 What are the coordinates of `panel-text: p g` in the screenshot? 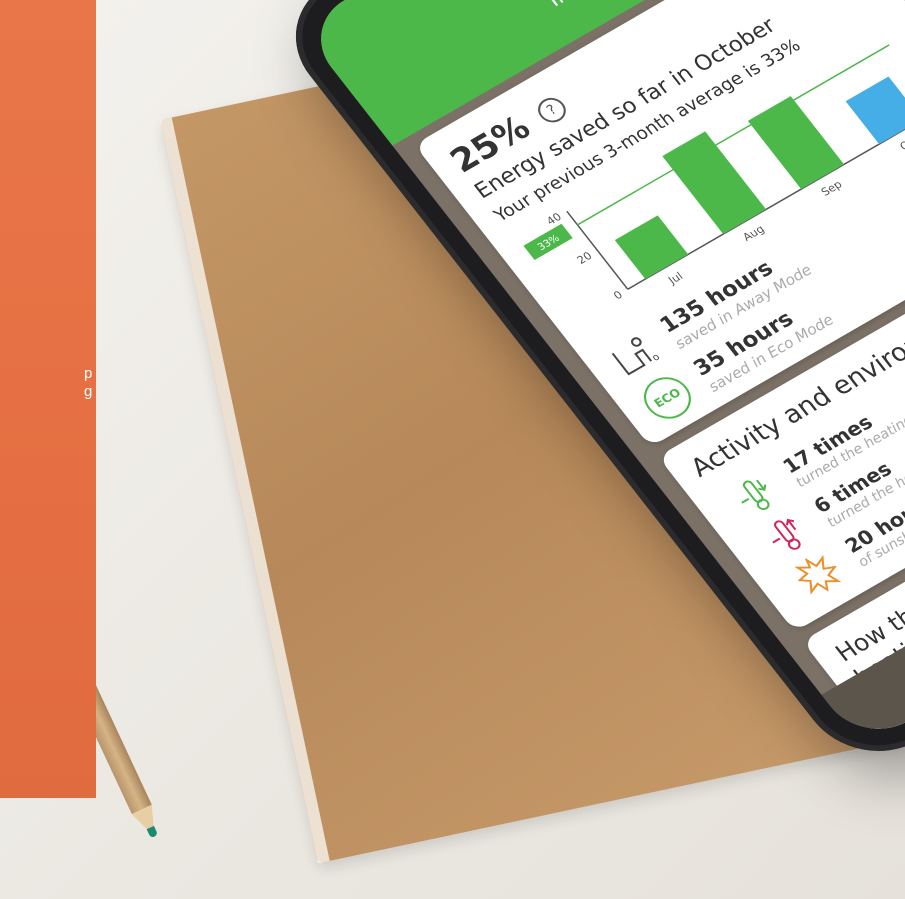 It's located at (88, 383).